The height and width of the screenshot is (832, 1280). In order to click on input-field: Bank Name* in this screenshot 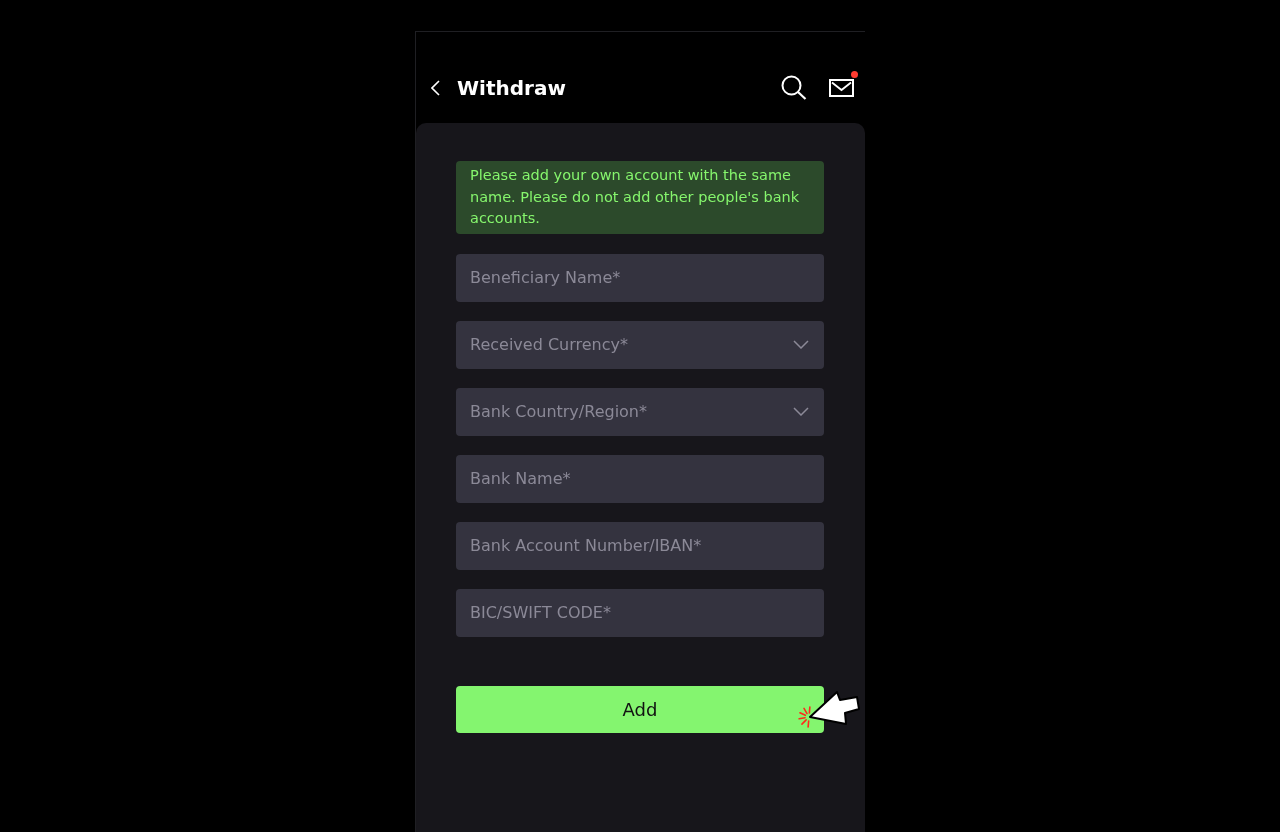, I will do `click(640, 478)`.